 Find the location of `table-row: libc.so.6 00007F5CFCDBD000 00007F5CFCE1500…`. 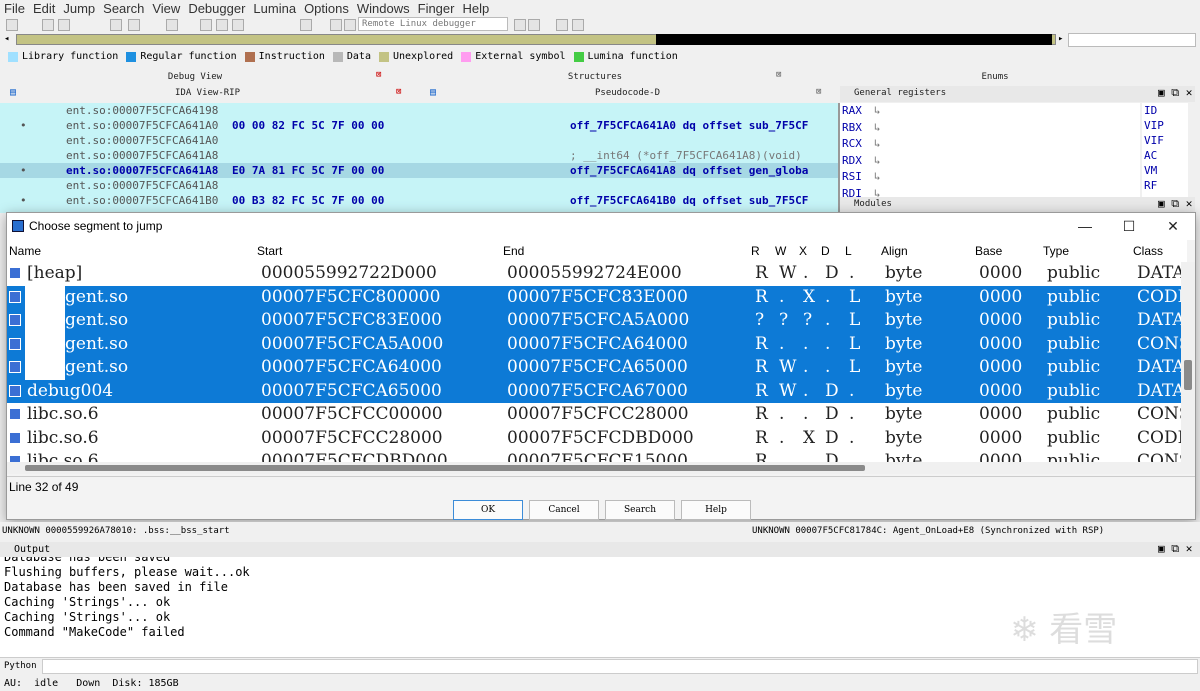

table-row: libc.so.6 00007F5CFCDBD000 00007F5CFCE1500… is located at coordinates (594, 456).